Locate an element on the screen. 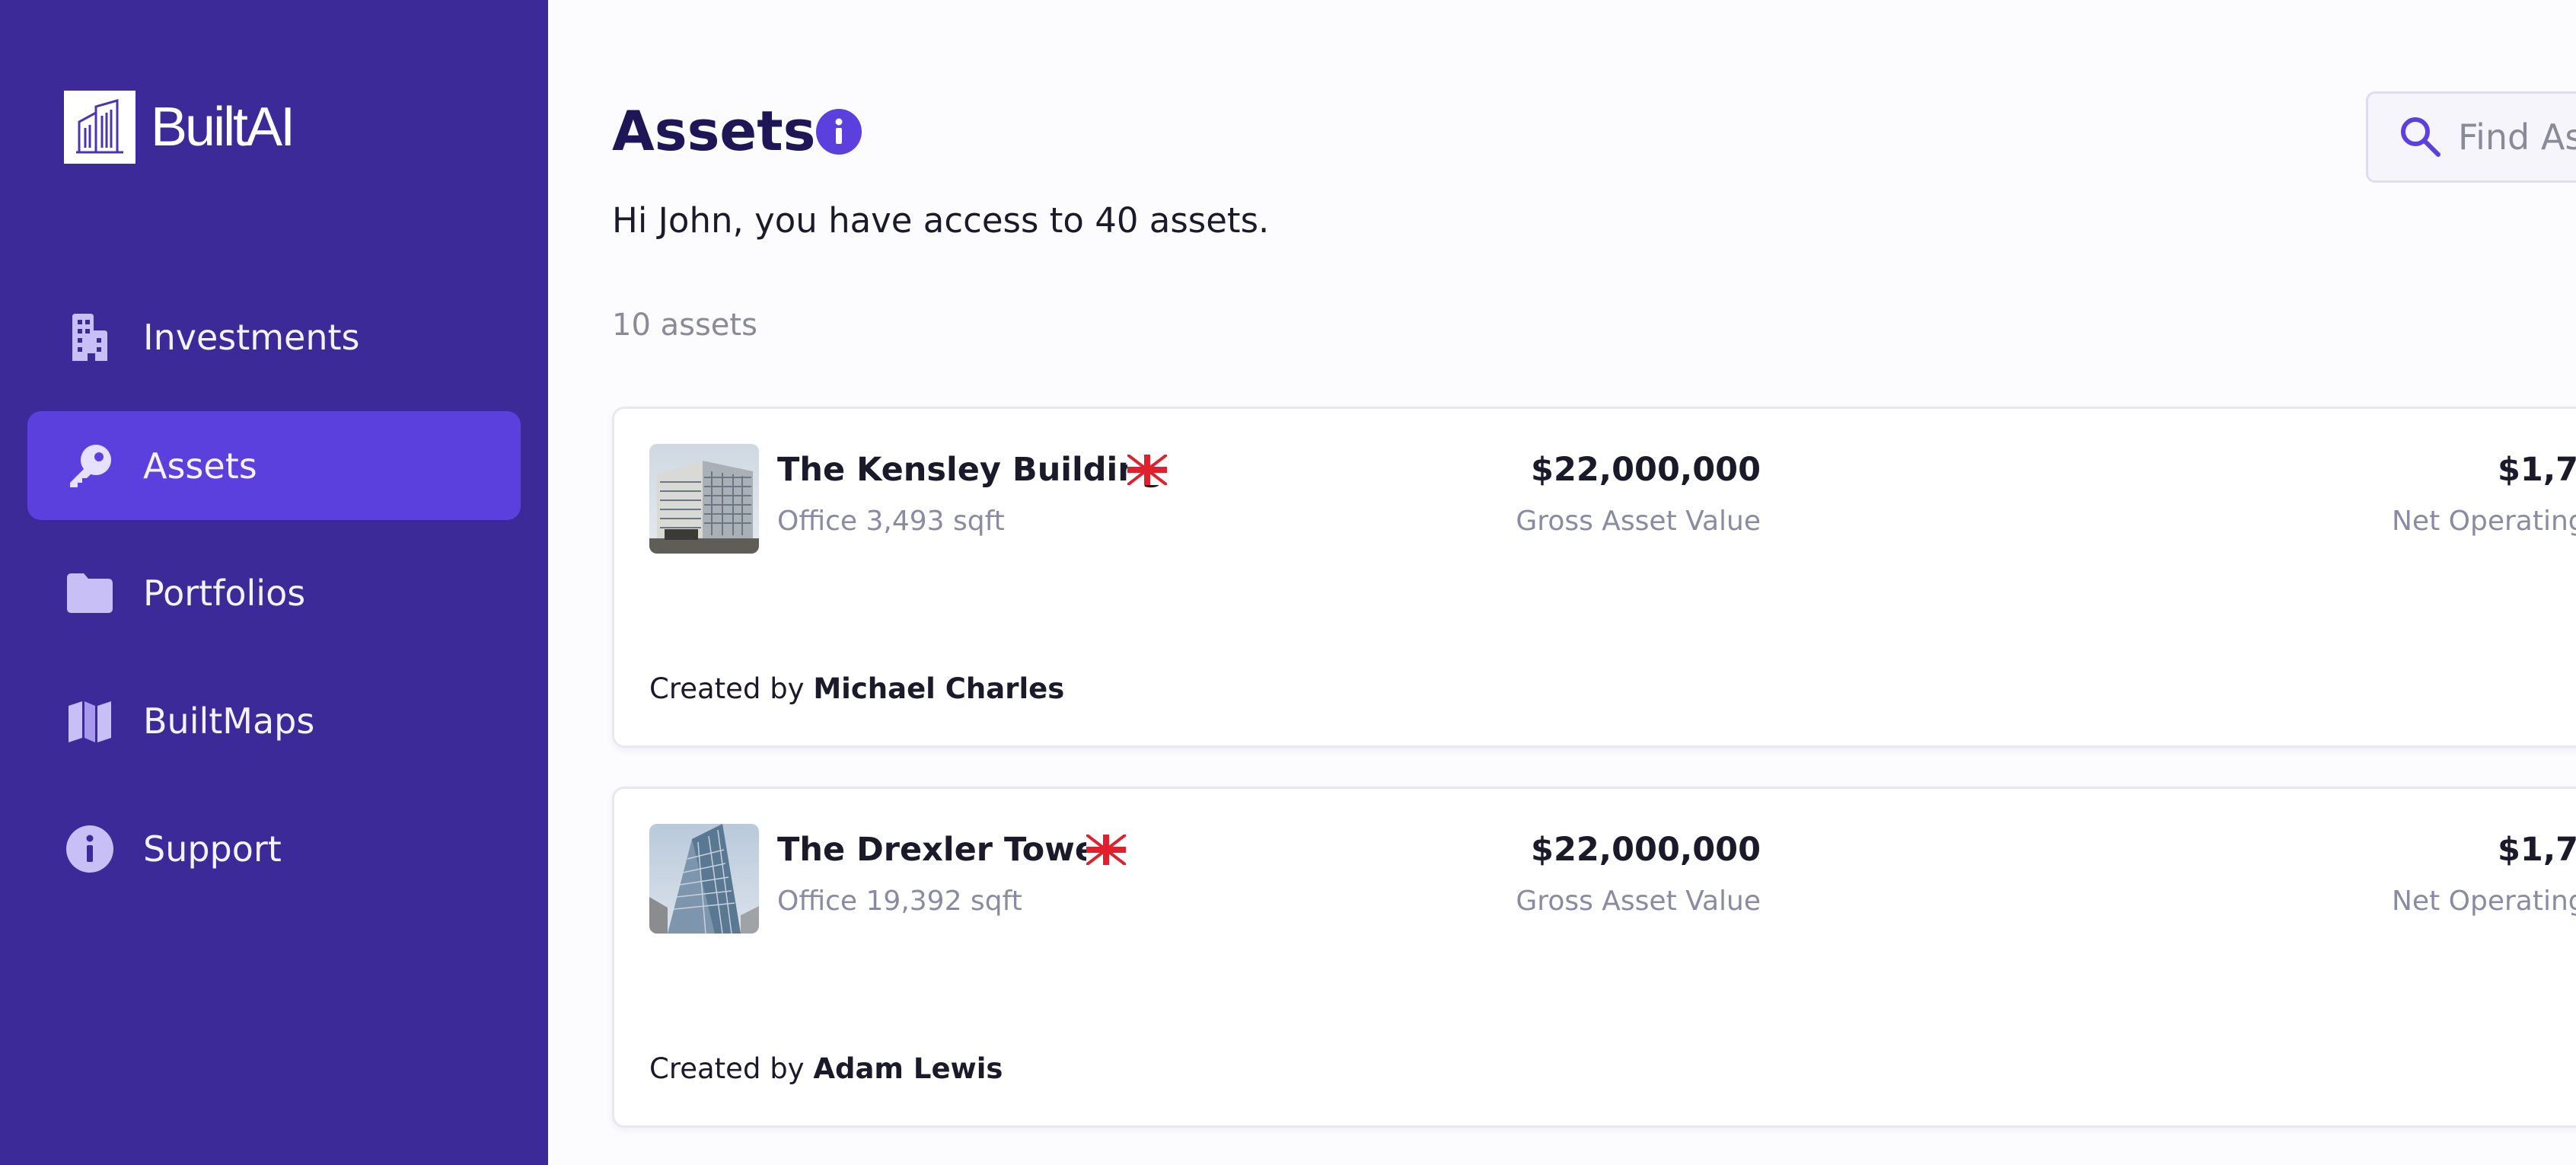  greeting-text: Hi John, you have access to 40 assets. is located at coordinates (941, 220).